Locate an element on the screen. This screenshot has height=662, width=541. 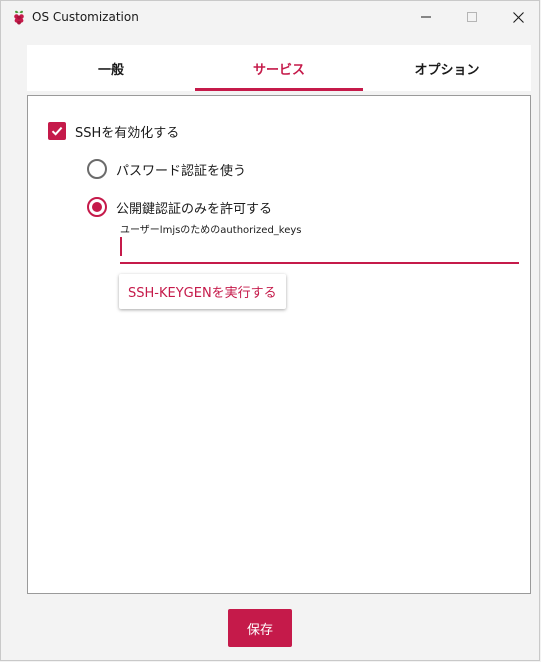
public-key-auth-label: 公開鍵認証のみを許可する is located at coordinates (194, 209).